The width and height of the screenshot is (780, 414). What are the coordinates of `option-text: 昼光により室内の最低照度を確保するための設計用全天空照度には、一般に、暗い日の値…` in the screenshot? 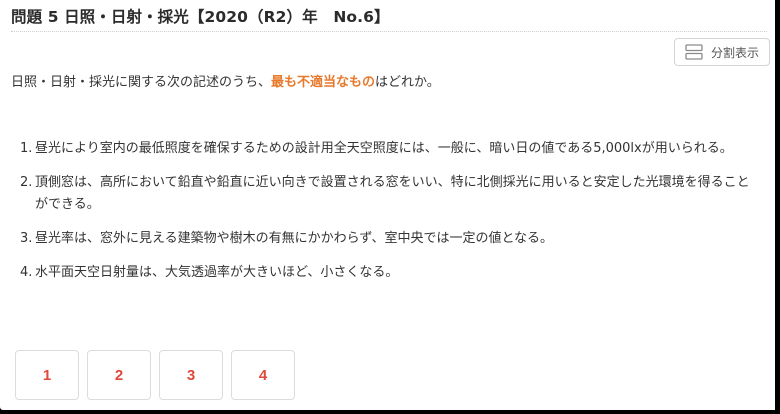 It's located at (384, 148).